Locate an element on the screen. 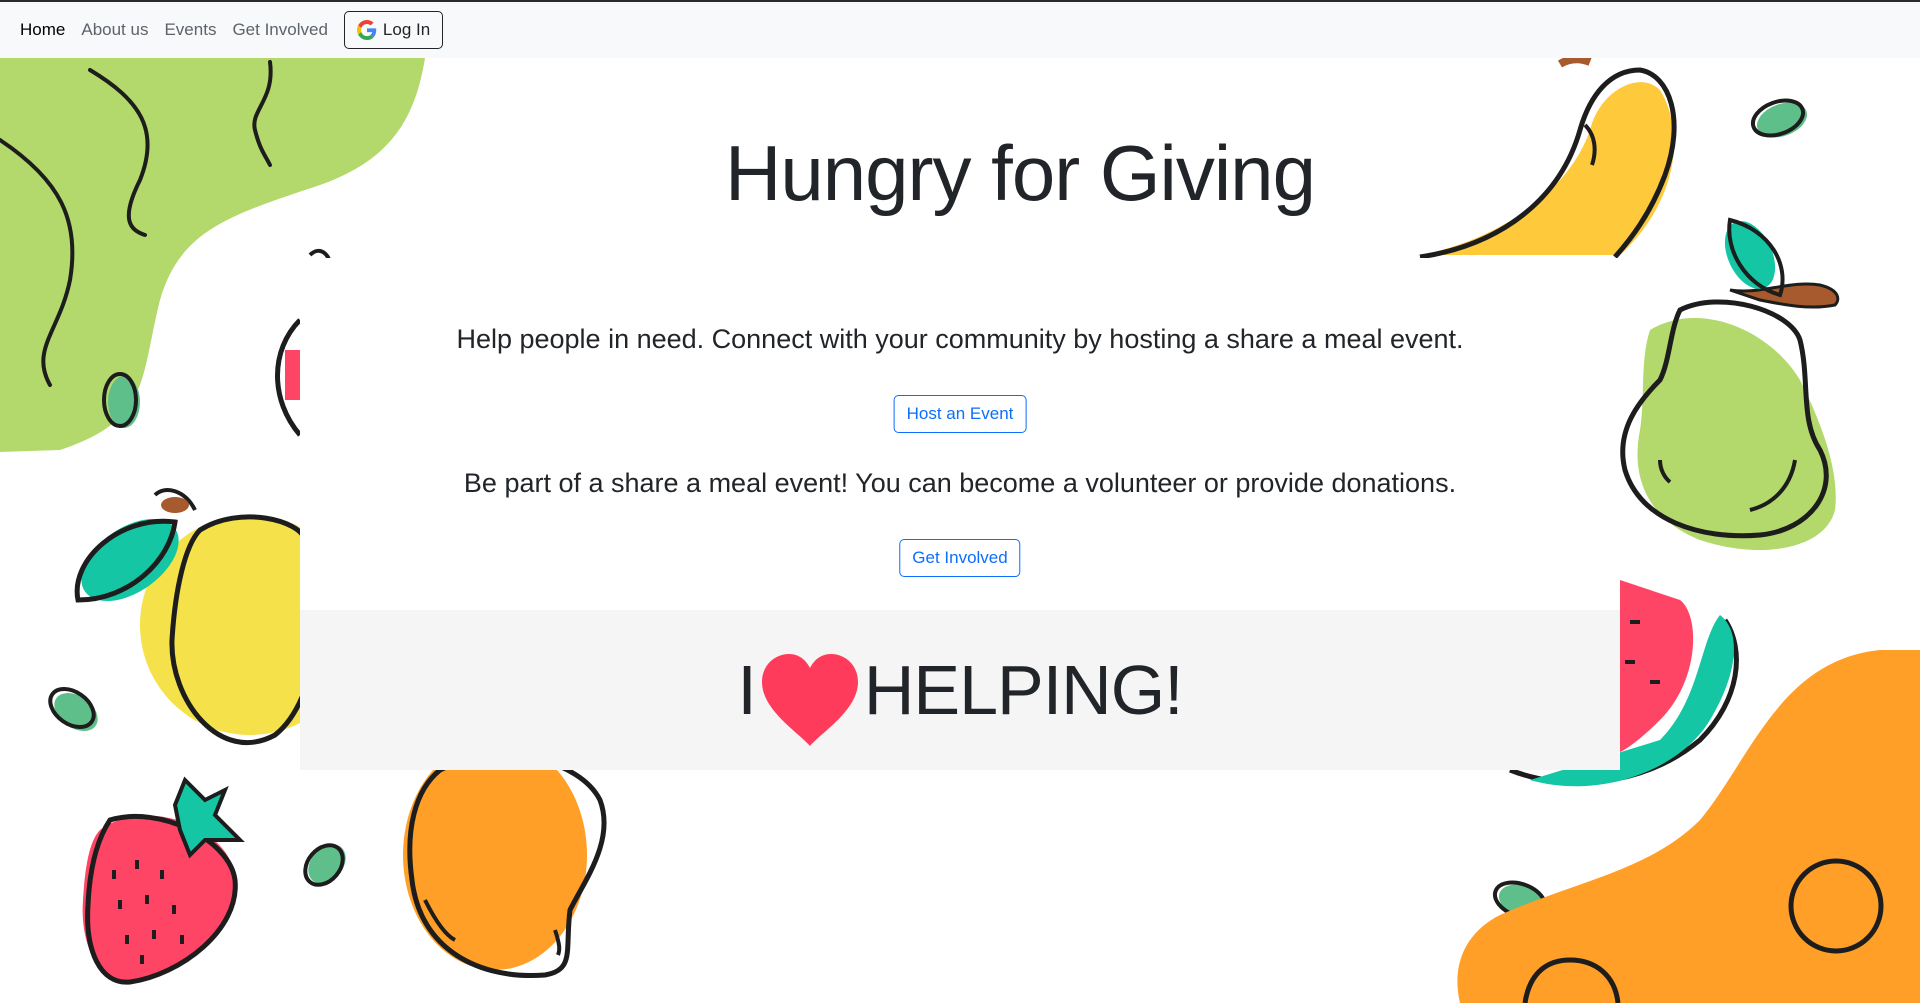 The height and width of the screenshot is (1003, 1920). page-title: Hungry for Giving is located at coordinates (1020, 173).